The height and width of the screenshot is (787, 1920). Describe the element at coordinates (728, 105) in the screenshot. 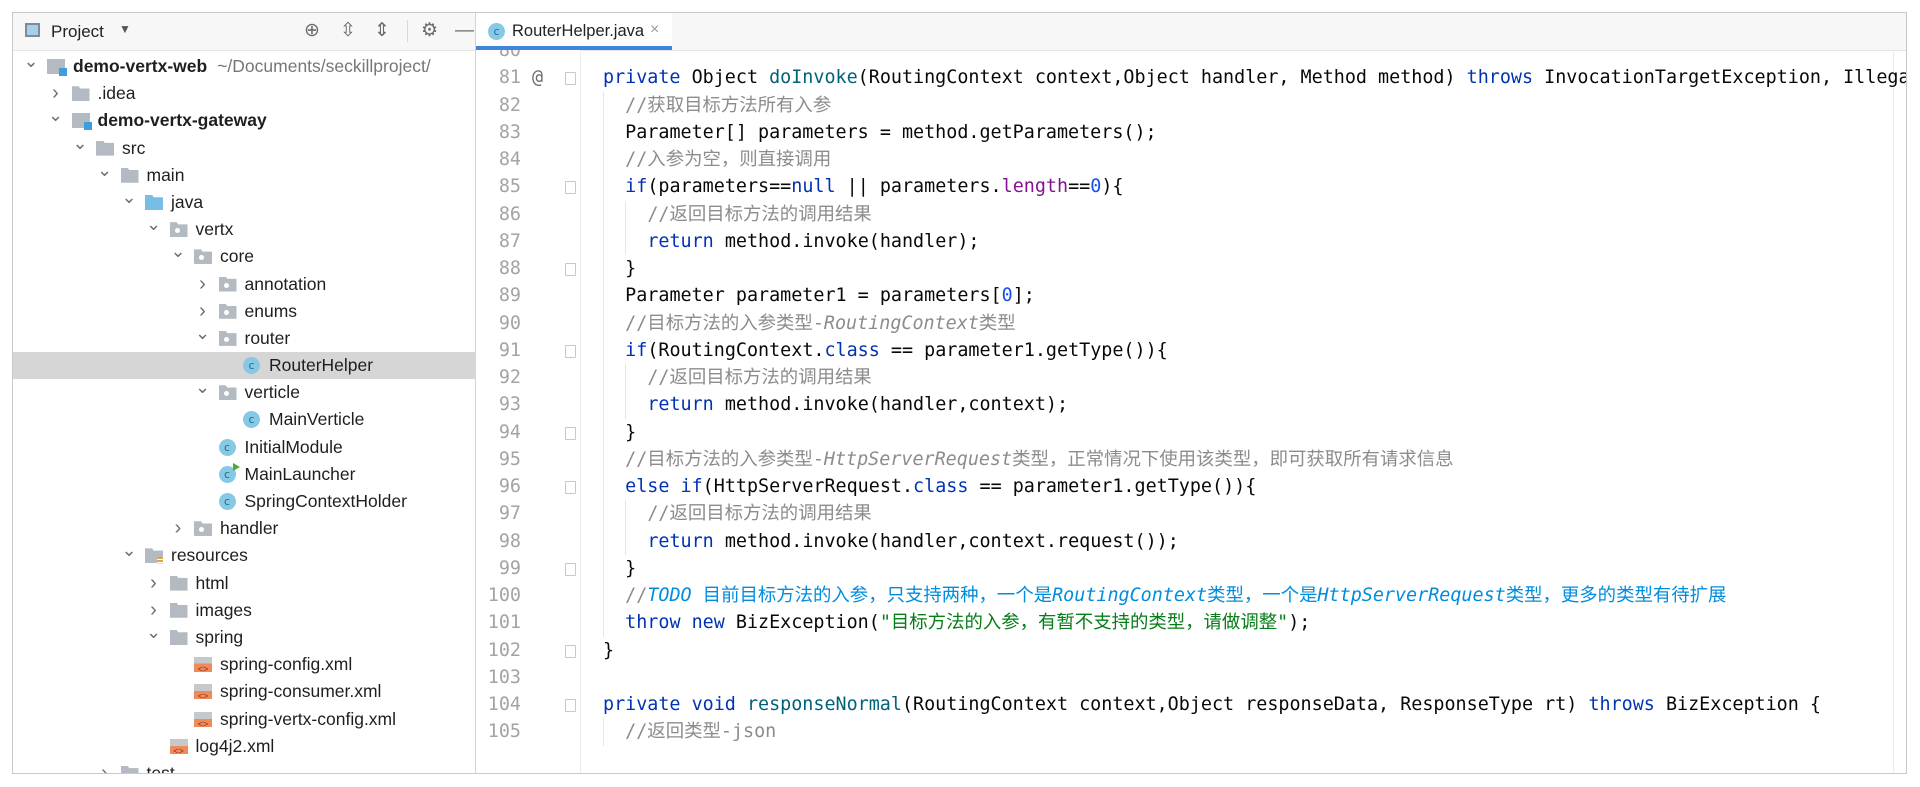

I see `comment: //获取目标方法所有入参` at that location.